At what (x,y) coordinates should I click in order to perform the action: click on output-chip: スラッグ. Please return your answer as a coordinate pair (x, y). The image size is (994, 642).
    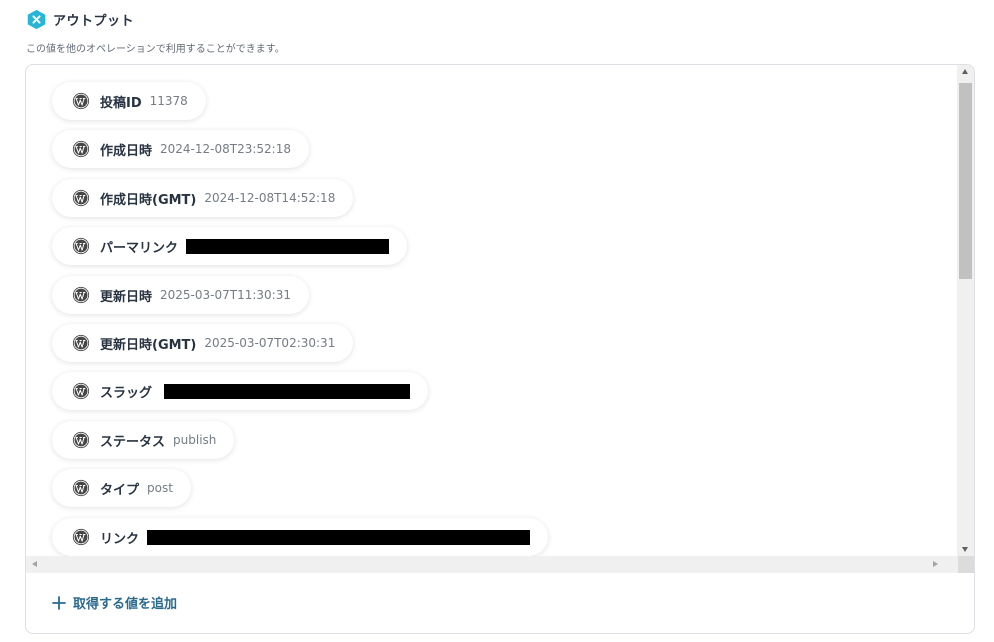
    Looking at the image, I should click on (240, 391).